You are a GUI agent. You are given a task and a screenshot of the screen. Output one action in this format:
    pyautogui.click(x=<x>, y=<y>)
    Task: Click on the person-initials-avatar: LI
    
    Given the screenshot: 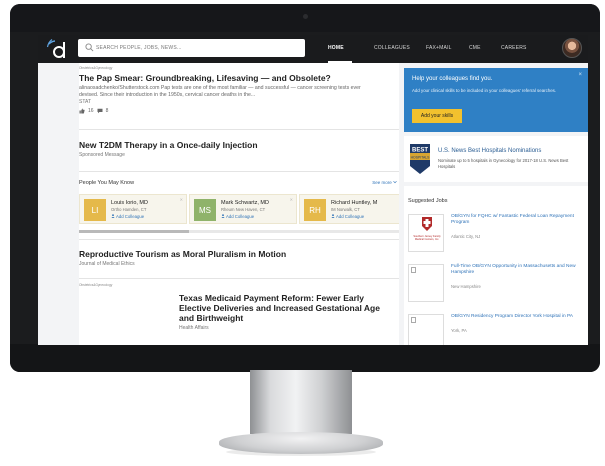 What is the action you would take?
    pyautogui.click(x=95, y=210)
    